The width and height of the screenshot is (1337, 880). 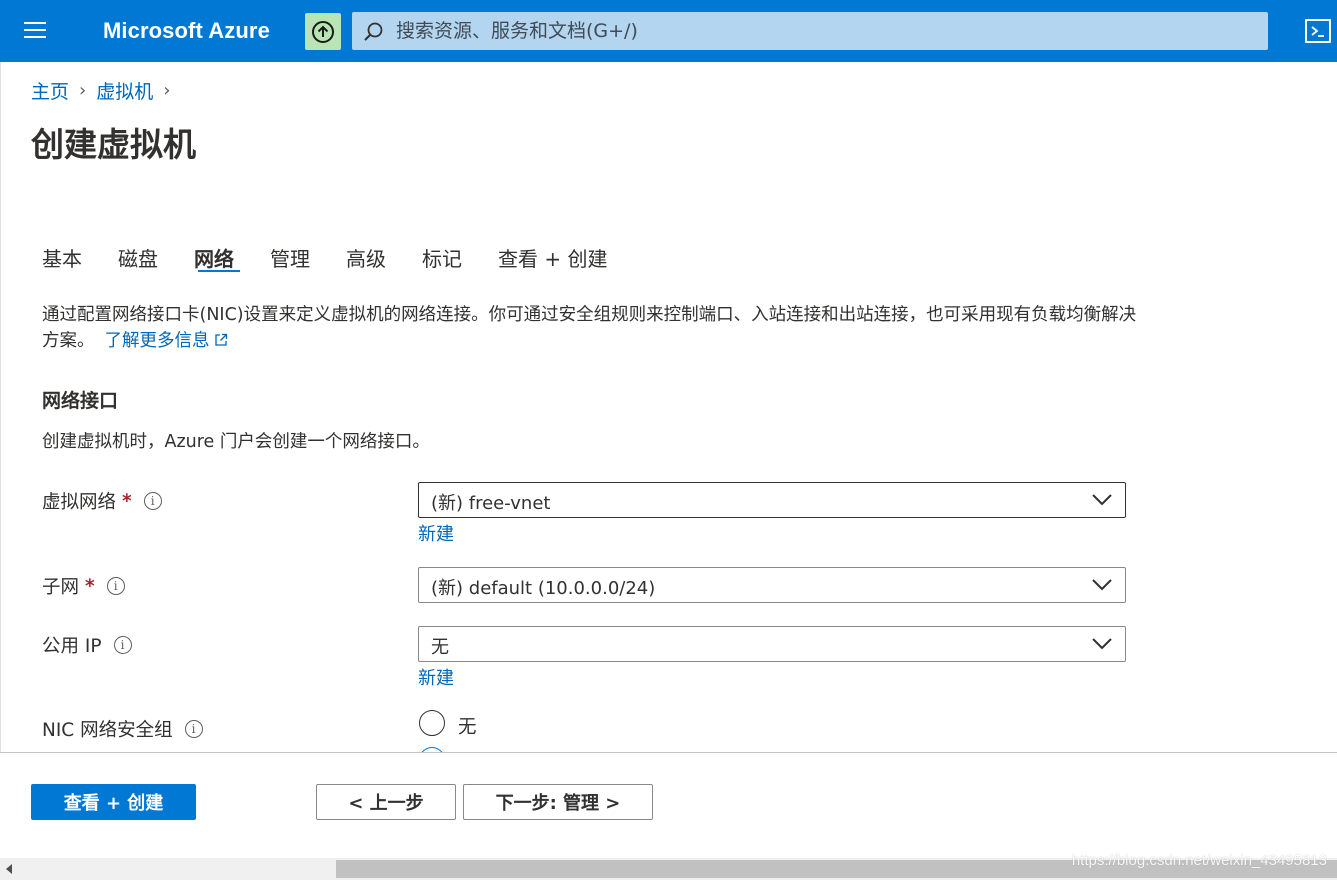 What do you see at coordinates (543, 588) in the screenshot?
I see `subnet-value: (新) default (10.0.0.0/24)` at bounding box center [543, 588].